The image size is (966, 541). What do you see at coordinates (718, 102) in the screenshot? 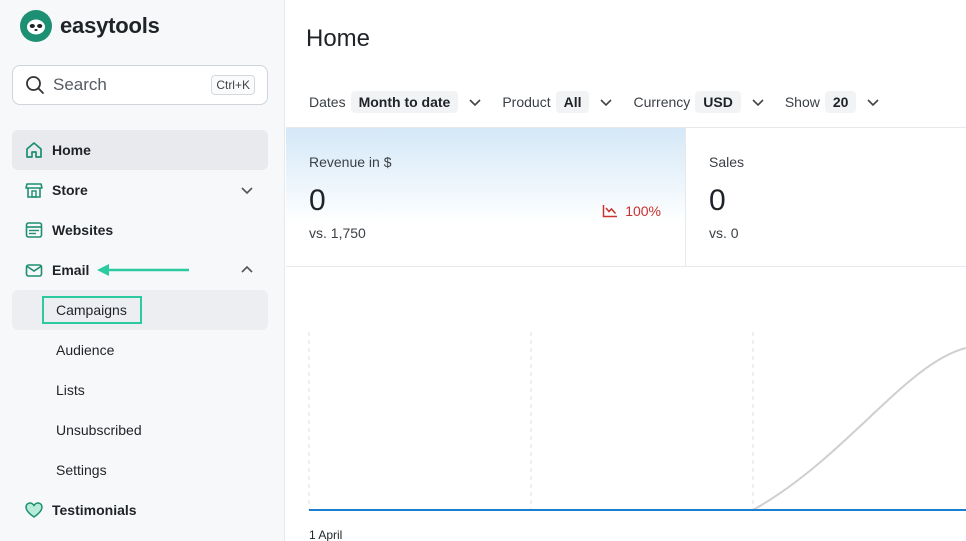
I see `filter-value: USD` at bounding box center [718, 102].